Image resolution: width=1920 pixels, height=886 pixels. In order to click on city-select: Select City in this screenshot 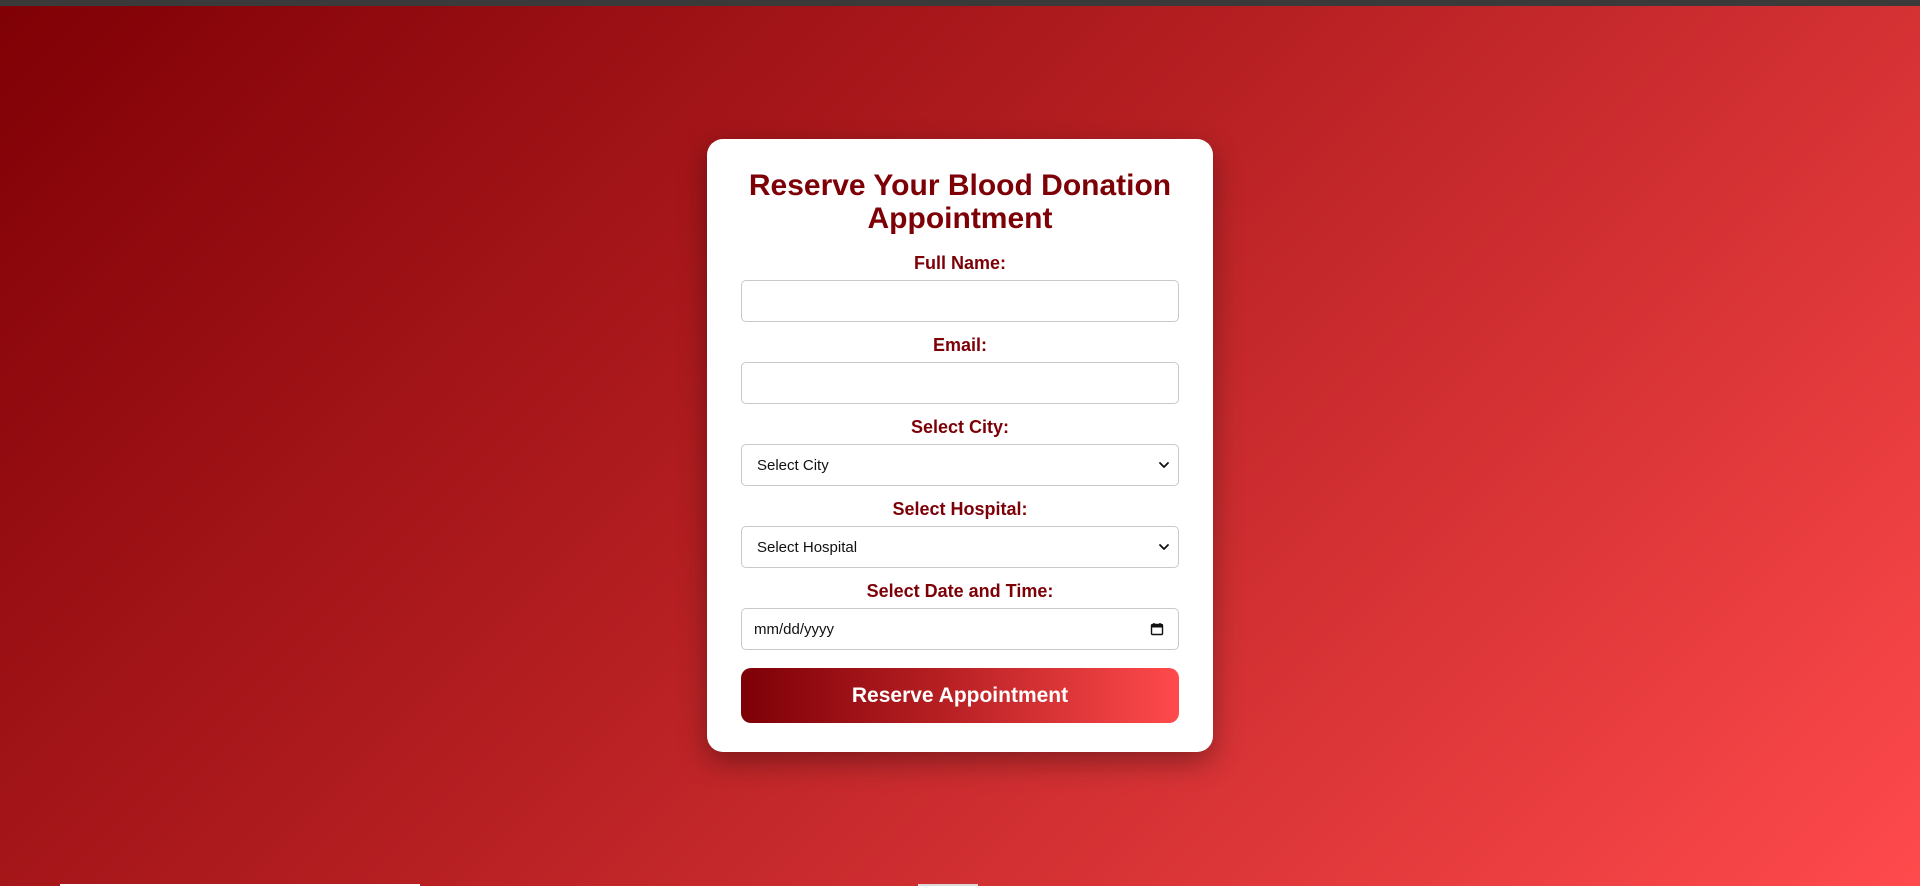, I will do `click(960, 465)`.